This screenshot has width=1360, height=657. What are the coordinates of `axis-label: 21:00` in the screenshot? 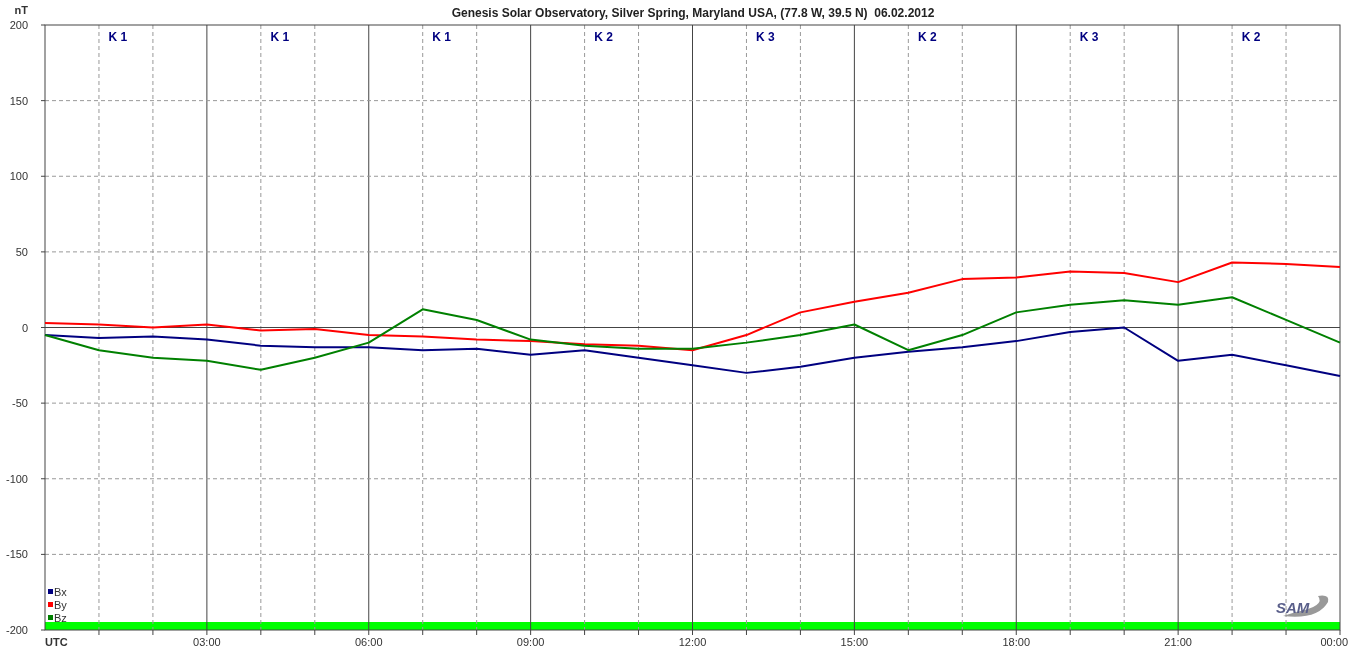 It's located at (1178, 642).